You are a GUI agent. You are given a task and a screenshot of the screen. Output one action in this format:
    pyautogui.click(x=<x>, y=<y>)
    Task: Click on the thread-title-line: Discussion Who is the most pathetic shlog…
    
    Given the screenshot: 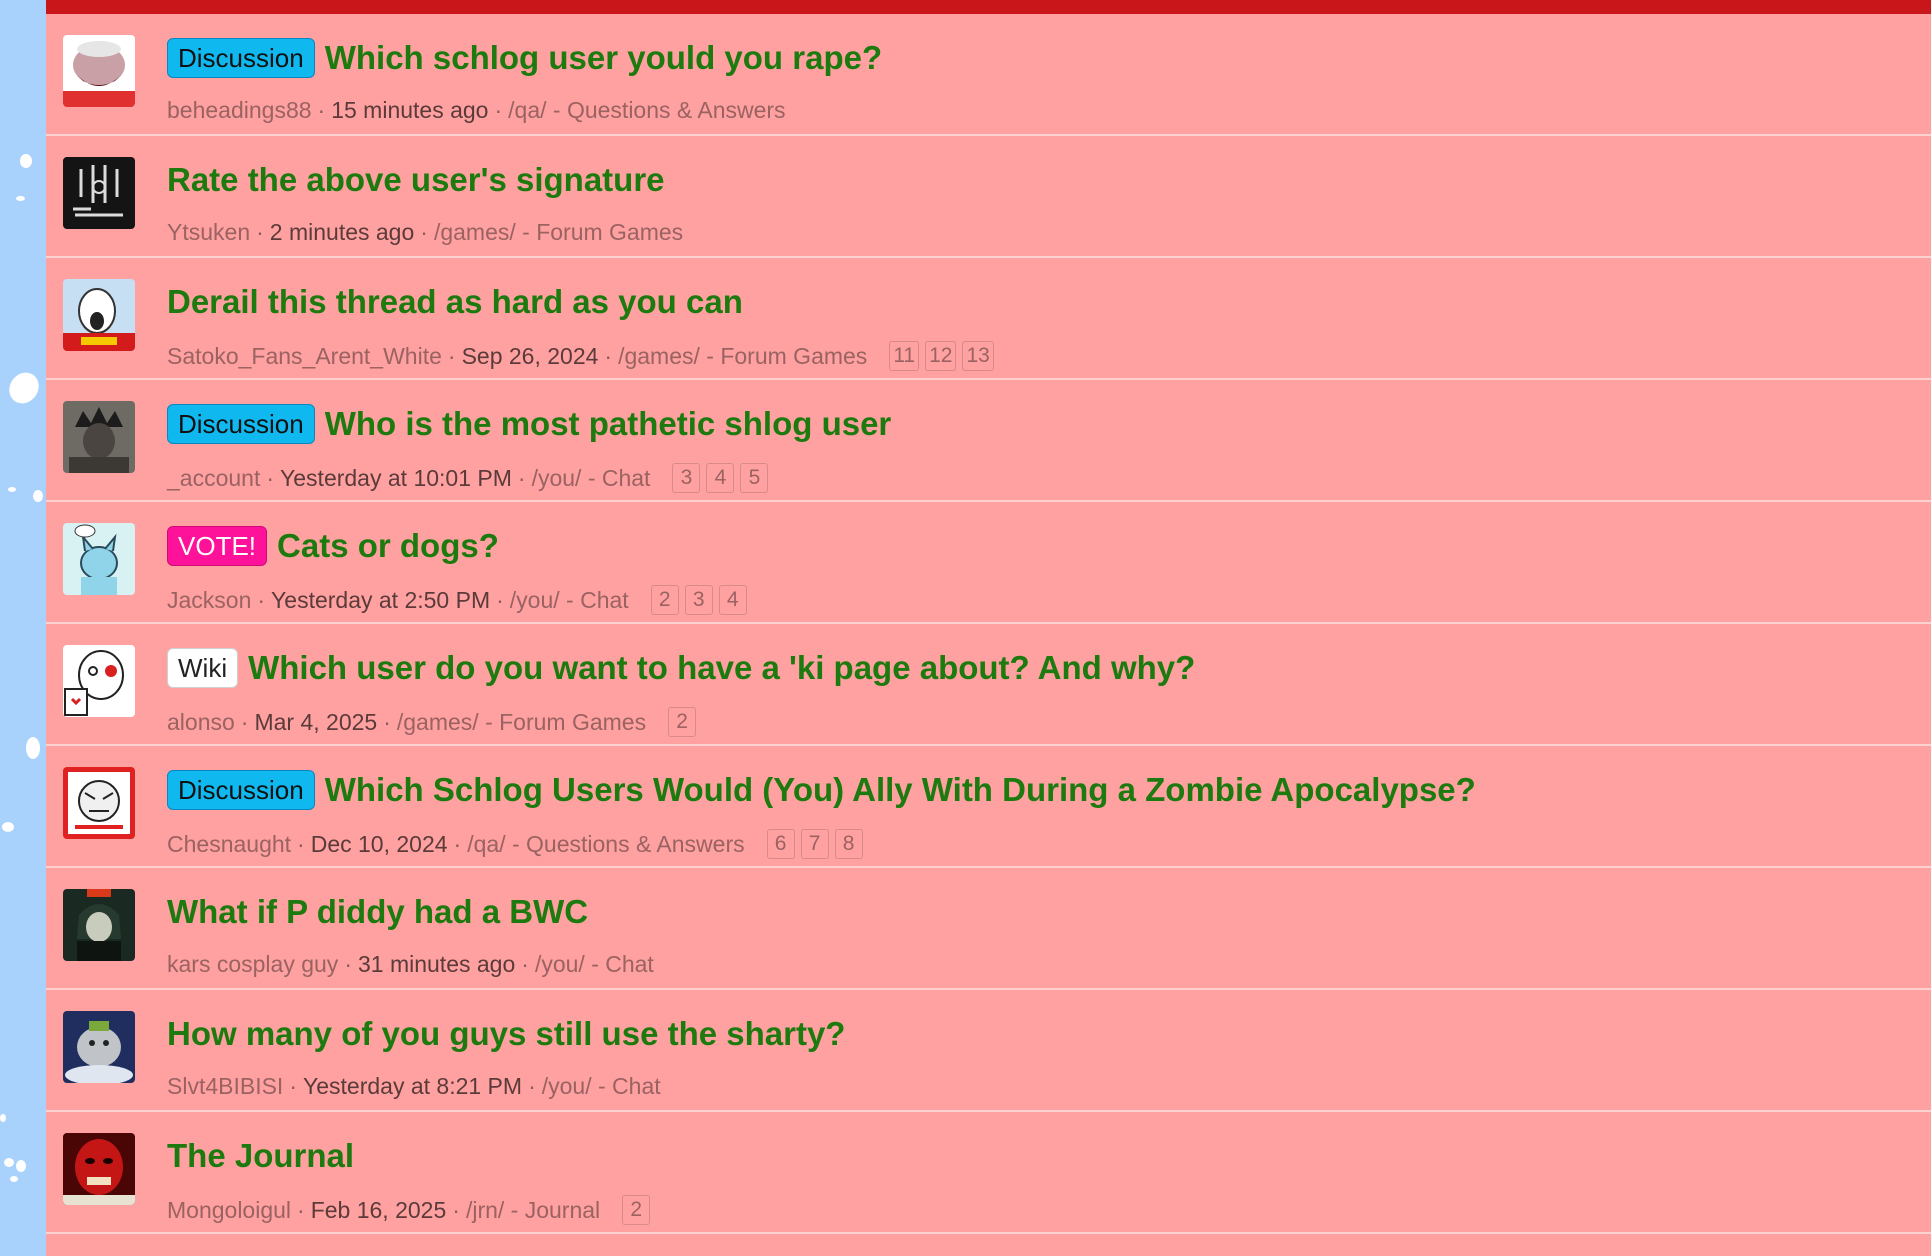 What is the action you would take?
    pyautogui.click(x=529, y=424)
    